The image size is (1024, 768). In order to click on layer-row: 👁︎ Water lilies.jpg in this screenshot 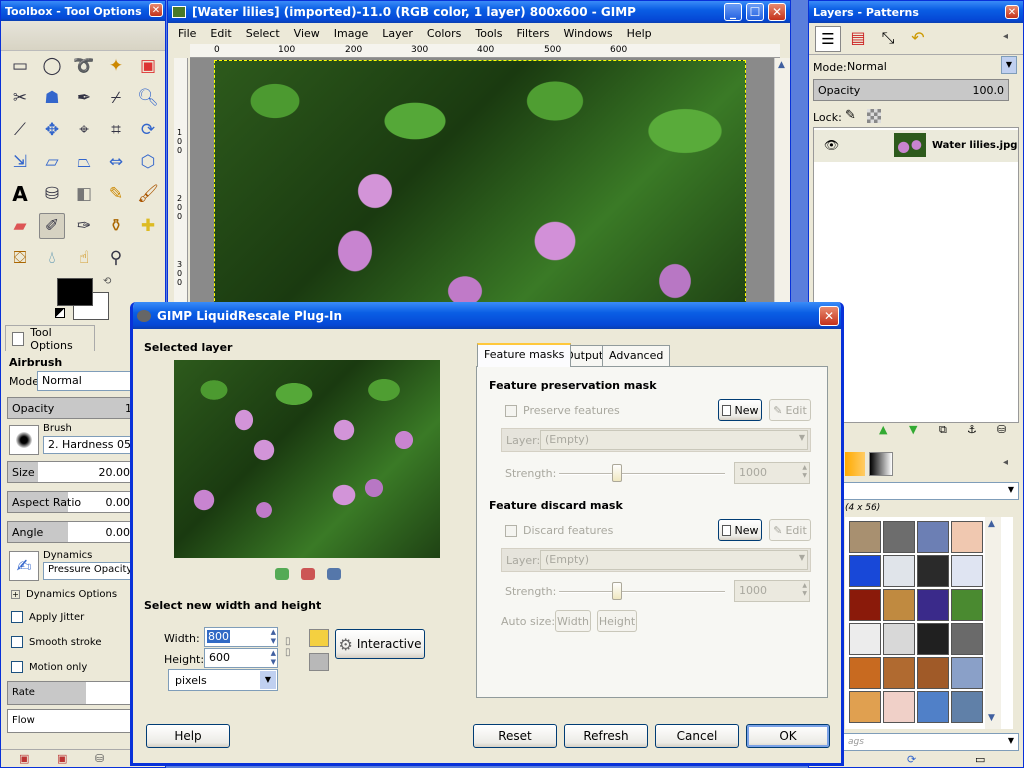, I will do `click(916, 146)`.